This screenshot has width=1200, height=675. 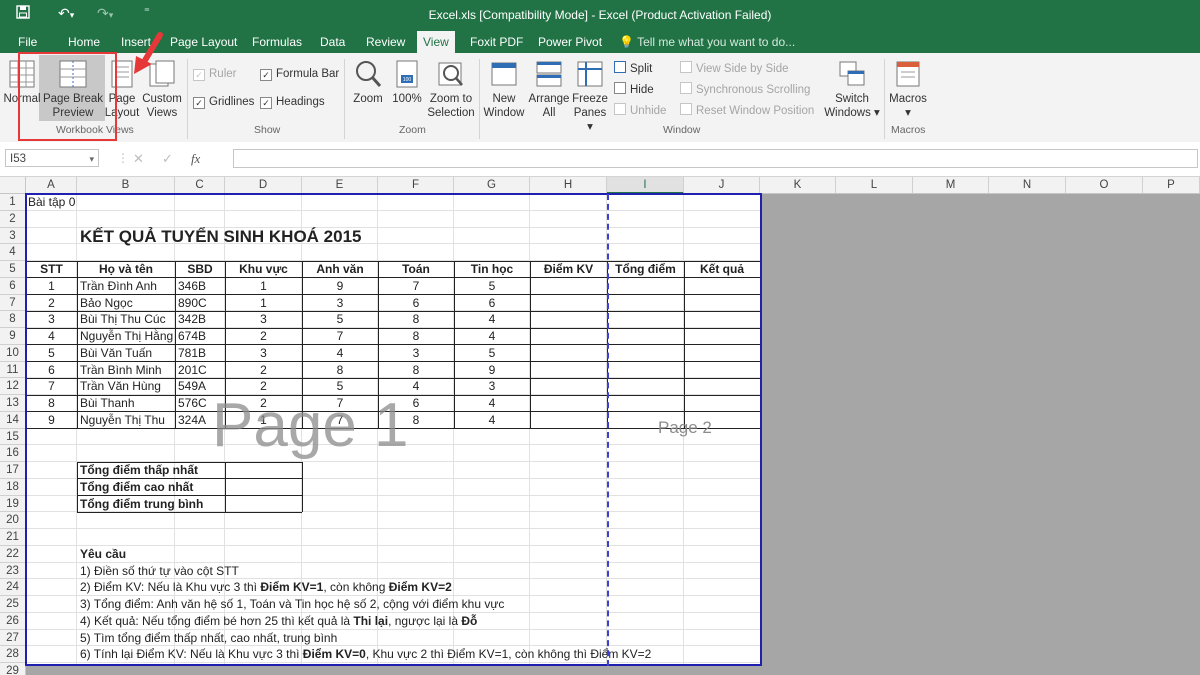 I want to click on row-header-11: 11, so click(x=13, y=370).